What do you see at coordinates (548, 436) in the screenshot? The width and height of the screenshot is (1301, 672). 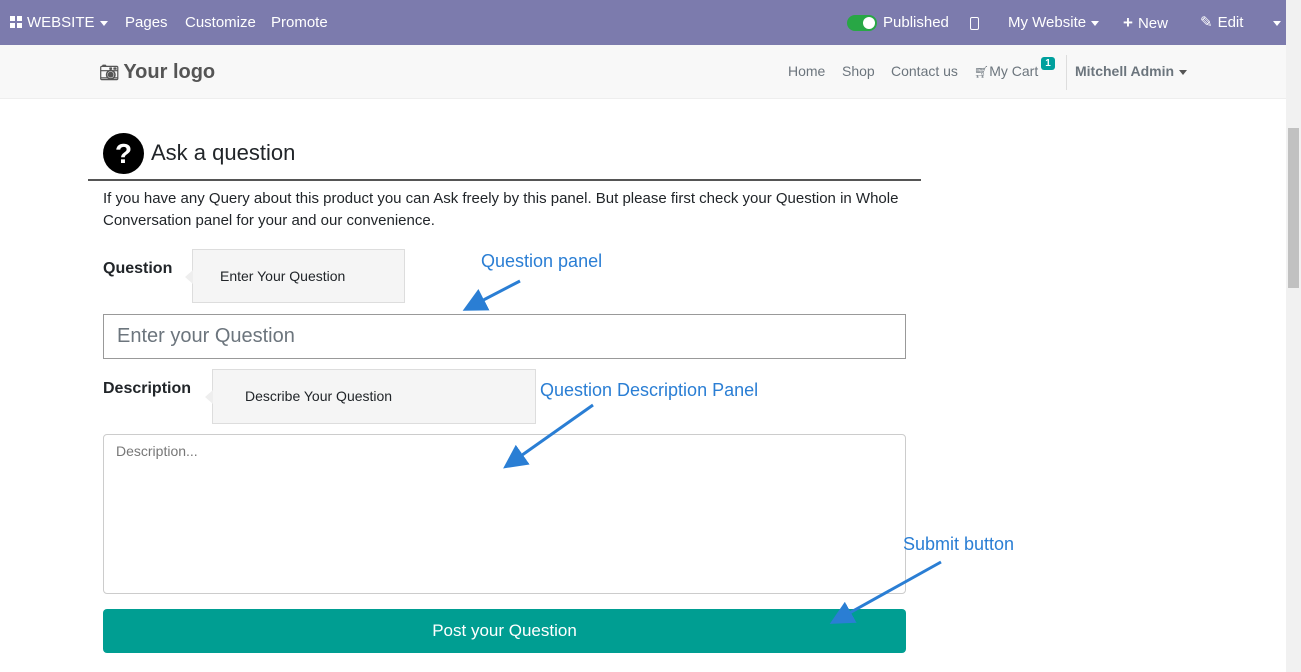 I see `arrow-to-description-panel` at bounding box center [548, 436].